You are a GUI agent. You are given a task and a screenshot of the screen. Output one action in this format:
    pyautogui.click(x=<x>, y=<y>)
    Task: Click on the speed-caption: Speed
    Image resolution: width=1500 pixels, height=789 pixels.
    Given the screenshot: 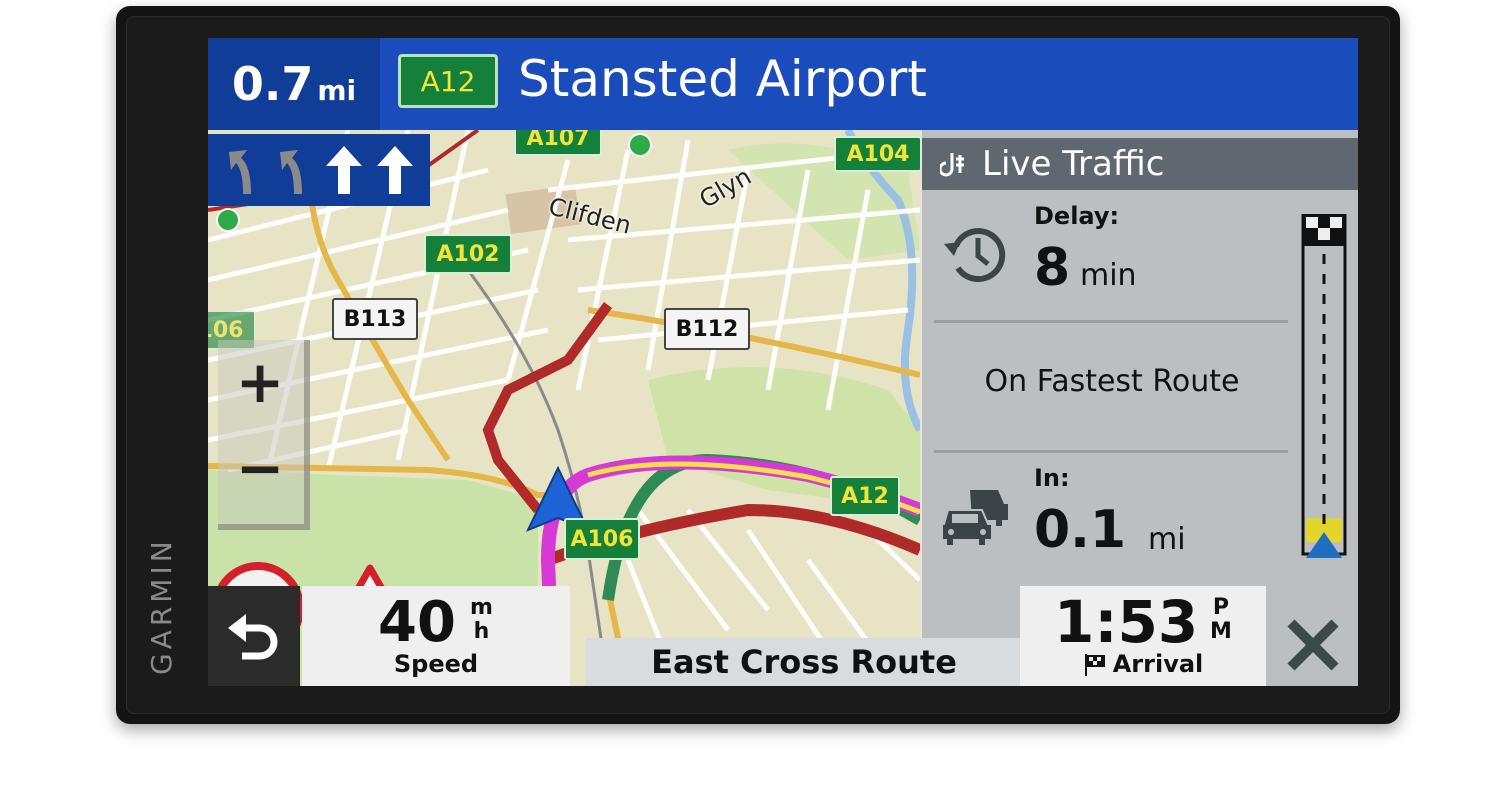 What is the action you would take?
    pyautogui.click(x=436, y=664)
    